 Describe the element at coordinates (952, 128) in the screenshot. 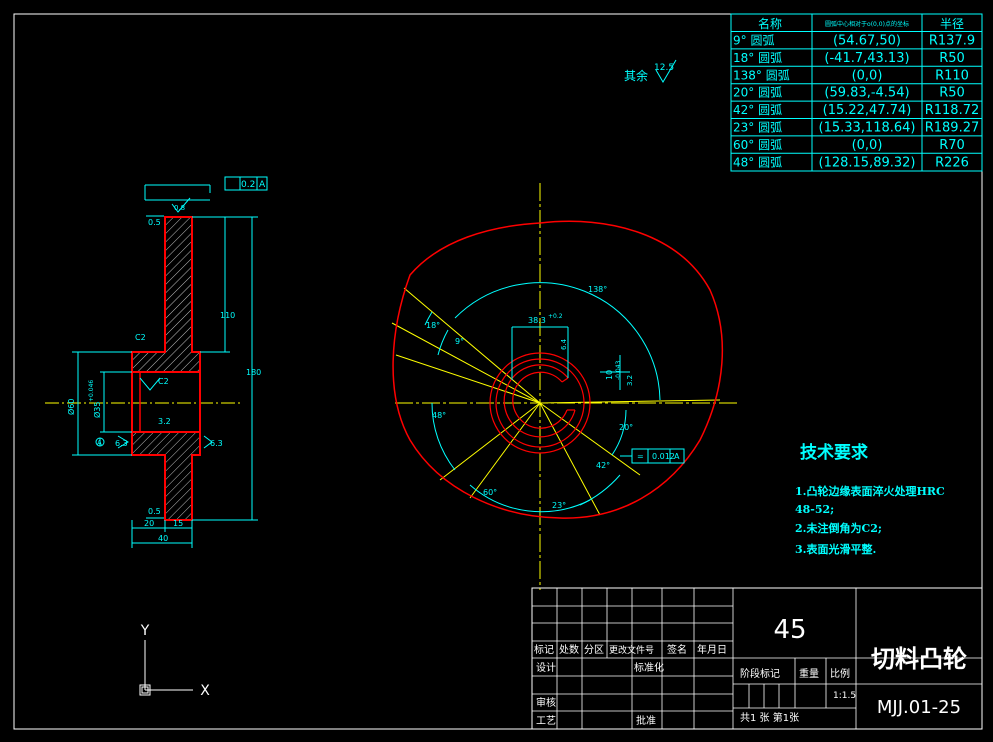

I see `table-cell-radius: R189.27` at that location.